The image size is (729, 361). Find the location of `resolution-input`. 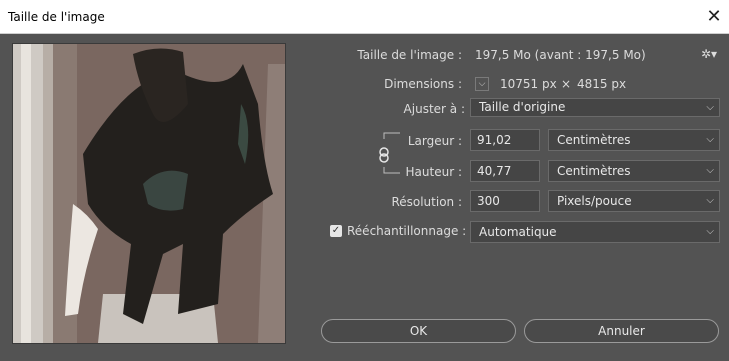

resolution-input is located at coordinates (505, 201).